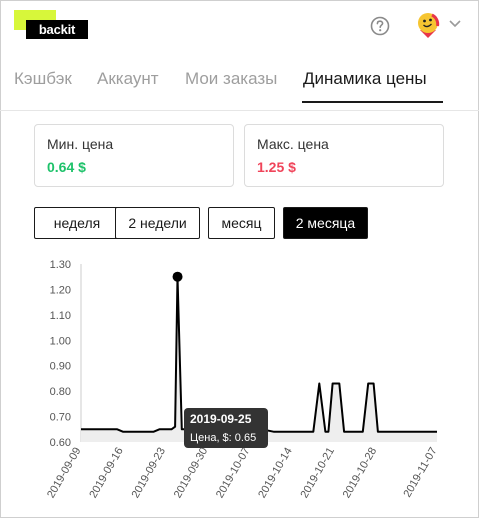  What do you see at coordinates (149, 473) in the screenshot?
I see `x-tick-label: 2019-09-23` at bounding box center [149, 473].